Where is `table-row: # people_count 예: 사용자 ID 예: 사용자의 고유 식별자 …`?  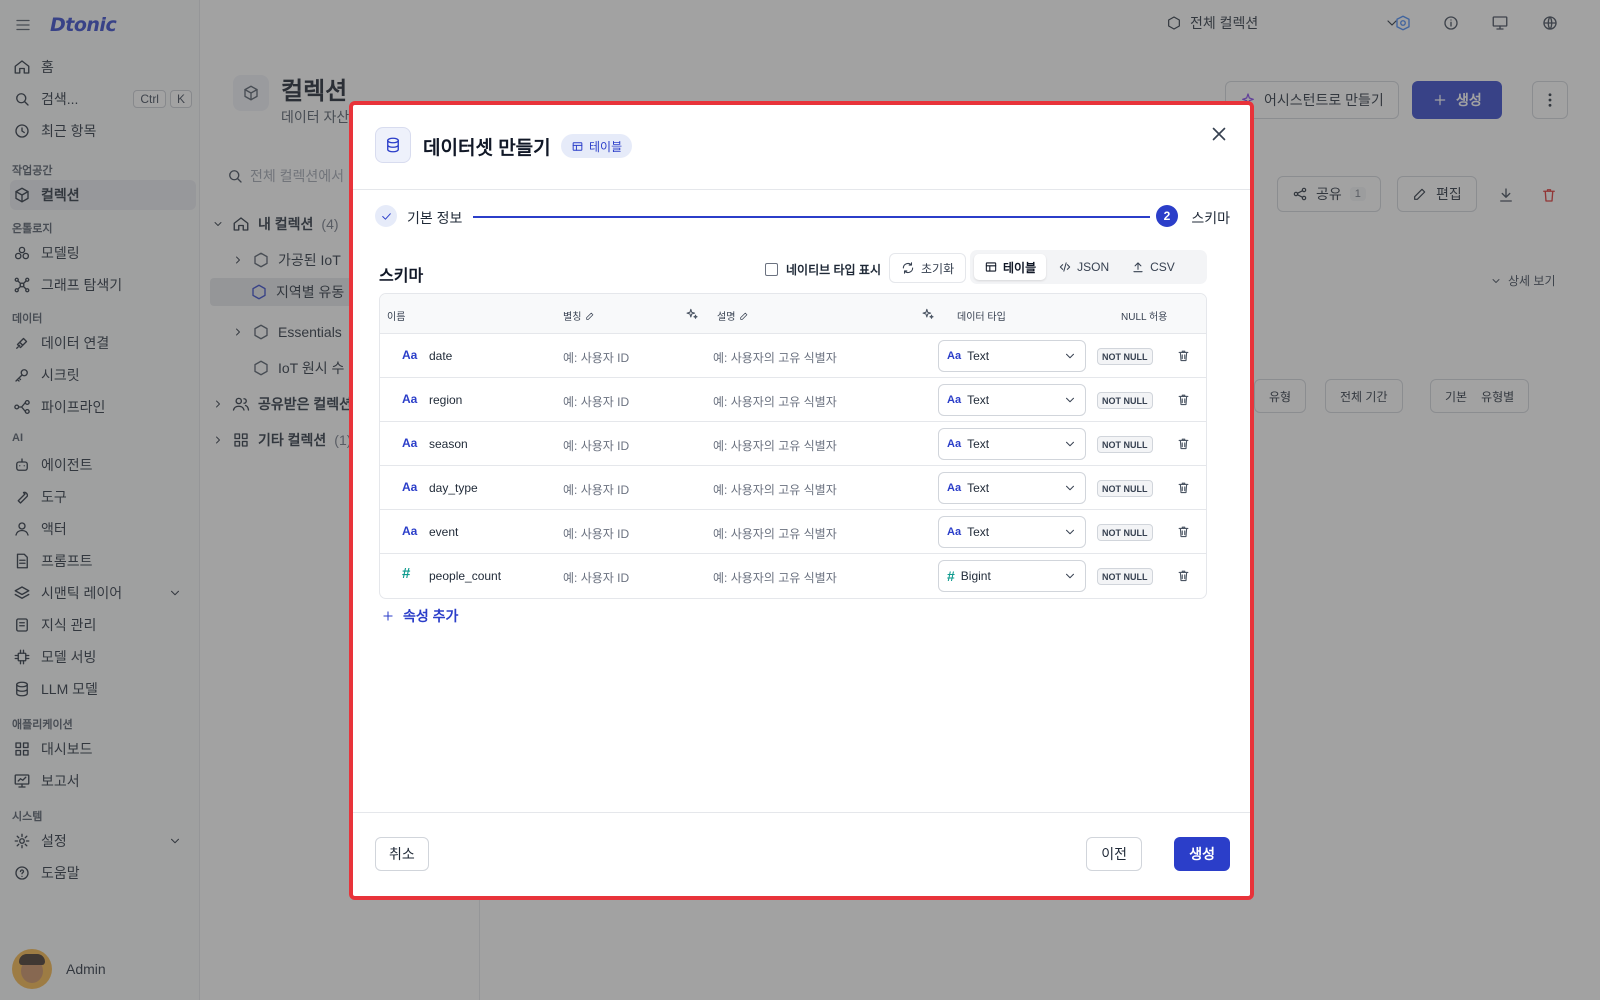 table-row: # people_count 예: 사용자 ID 예: 사용자의 고유 식별자 … is located at coordinates (793, 576).